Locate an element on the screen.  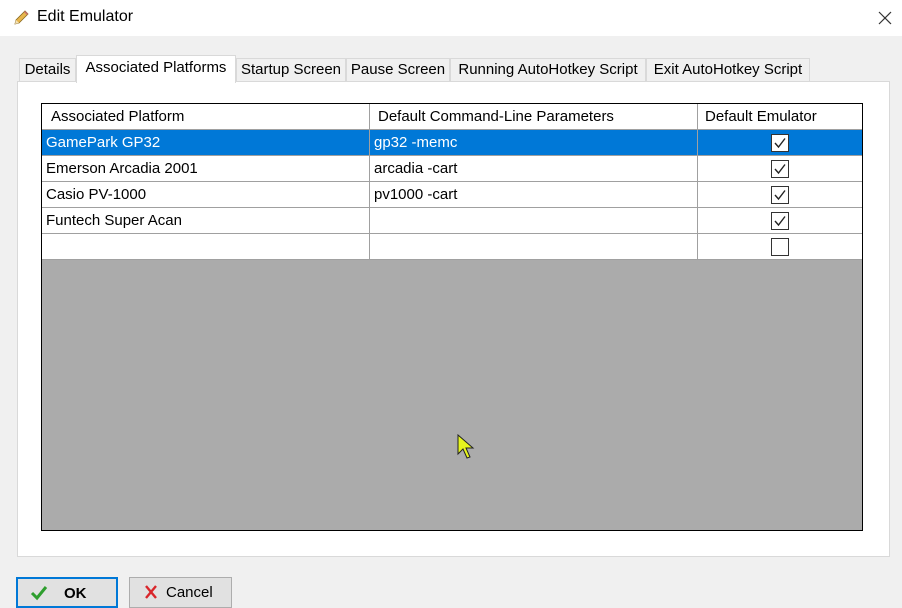
cancel-button: Cancel is located at coordinates (180, 592).